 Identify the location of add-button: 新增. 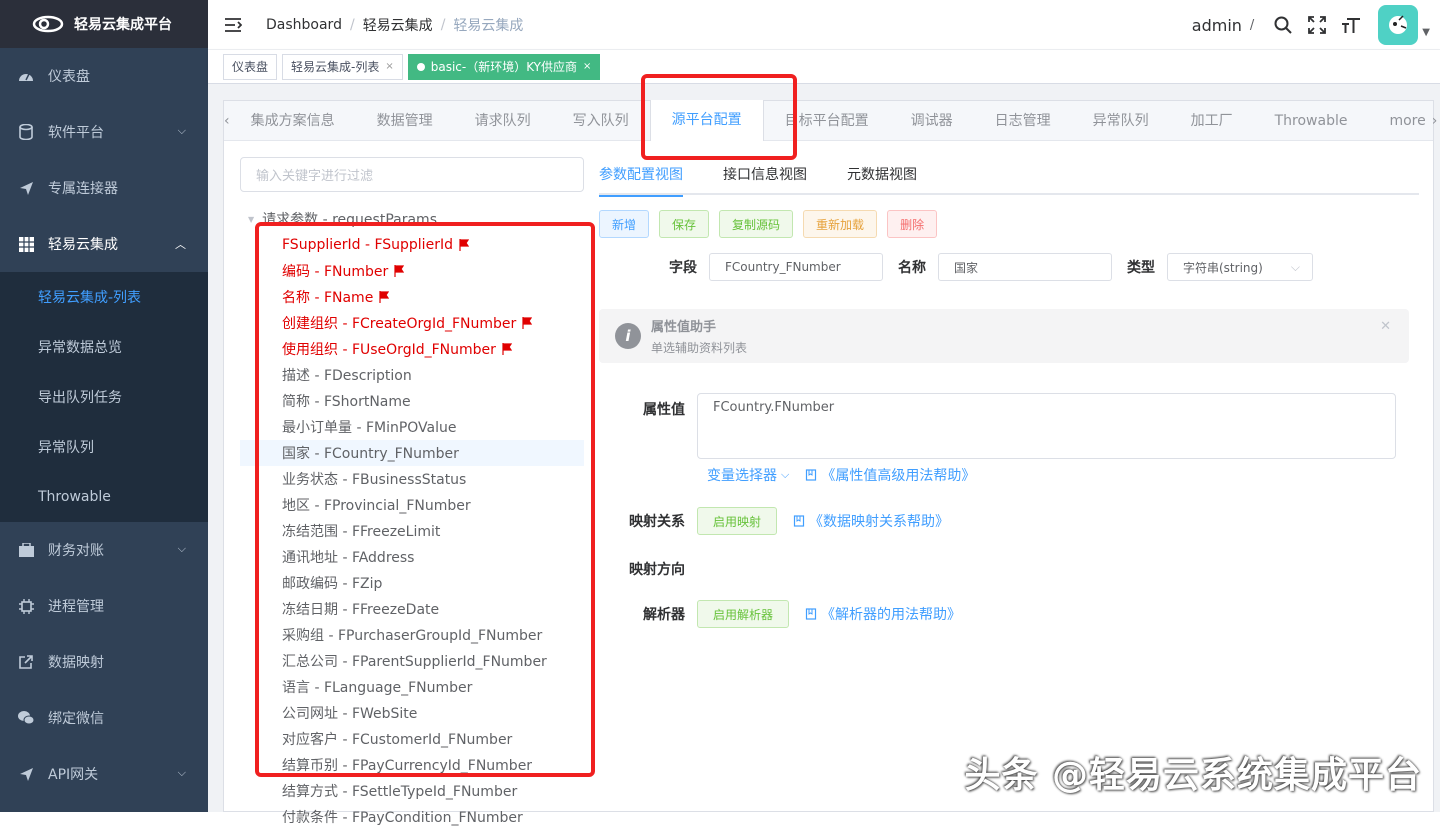
(624, 224).